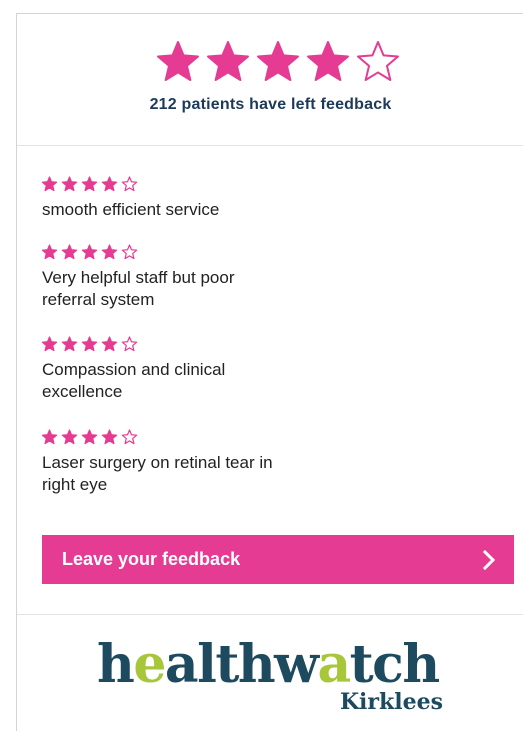 This screenshot has width=523, height=731. Describe the element at coordinates (131, 209) in the screenshot. I see `review-text: smooth efficient service` at that location.